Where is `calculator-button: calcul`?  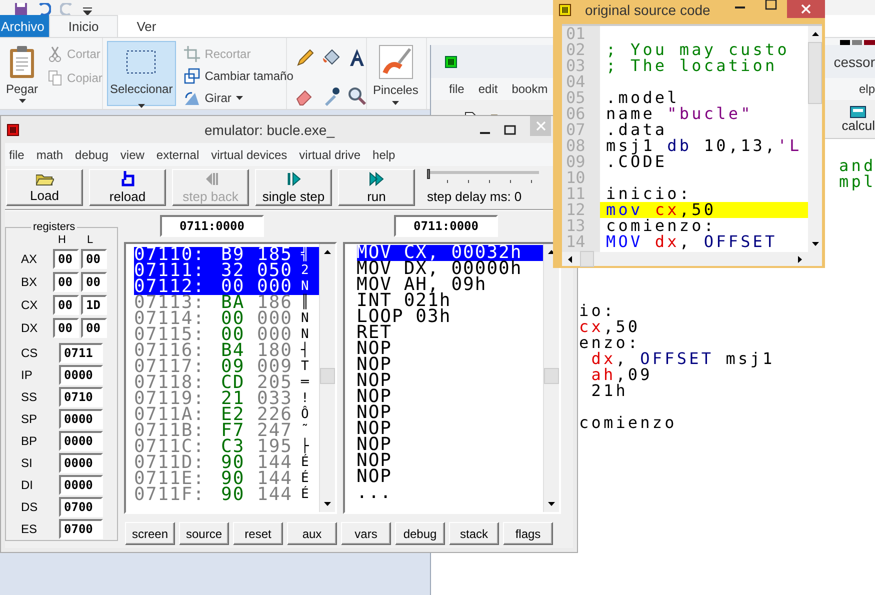 calculator-button: calcul is located at coordinates (858, 119).